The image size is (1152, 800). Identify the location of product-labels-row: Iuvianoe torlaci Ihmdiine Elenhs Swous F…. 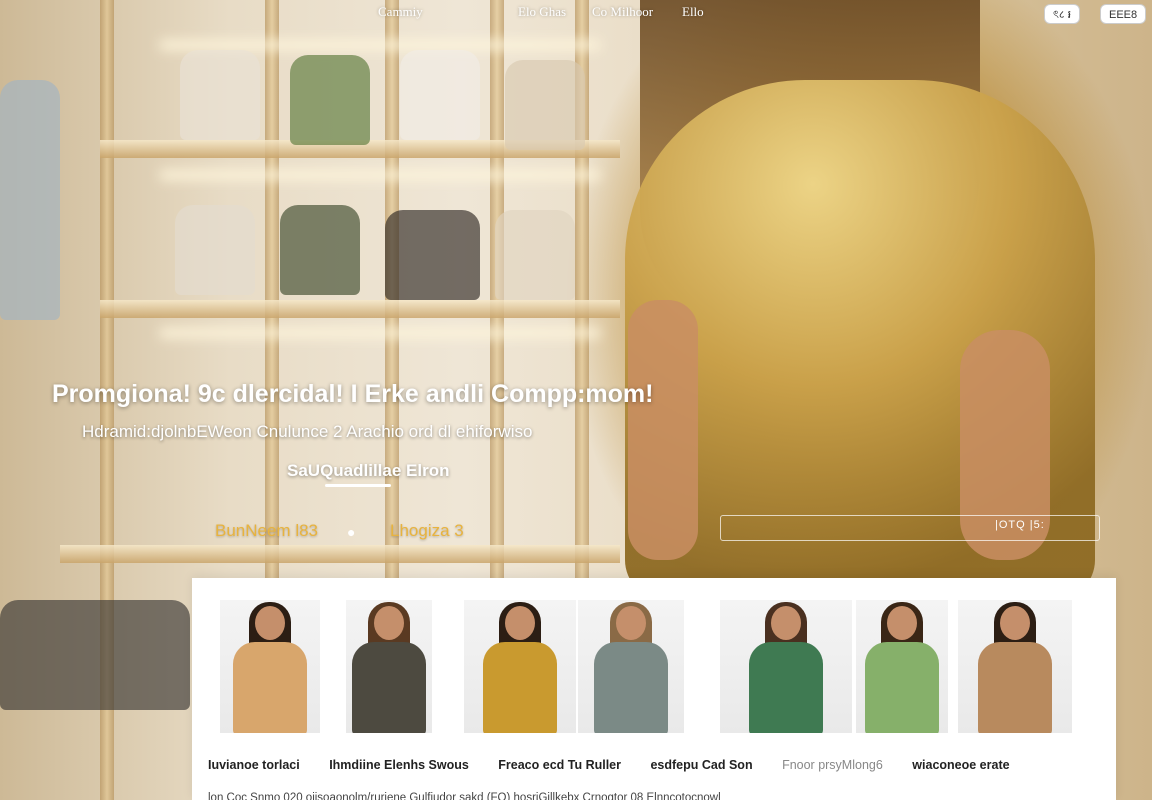
(653, 765).